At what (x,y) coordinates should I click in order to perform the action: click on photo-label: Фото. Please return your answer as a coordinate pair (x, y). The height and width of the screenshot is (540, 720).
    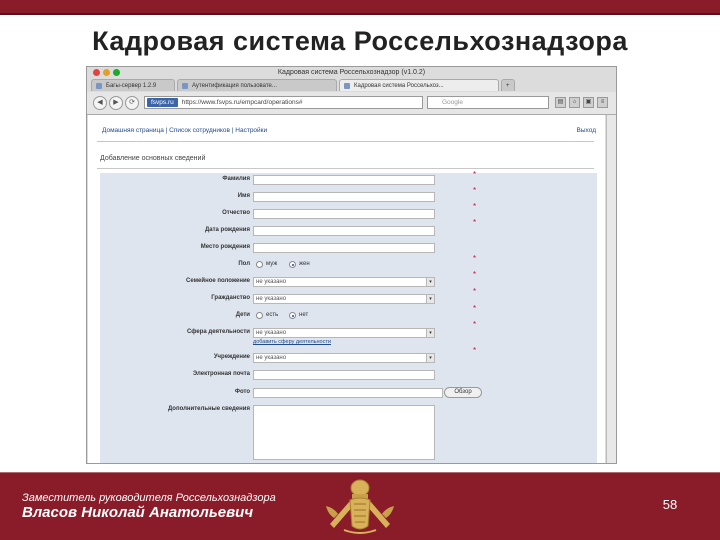
    Looking at the image, I should click on (242, 392).